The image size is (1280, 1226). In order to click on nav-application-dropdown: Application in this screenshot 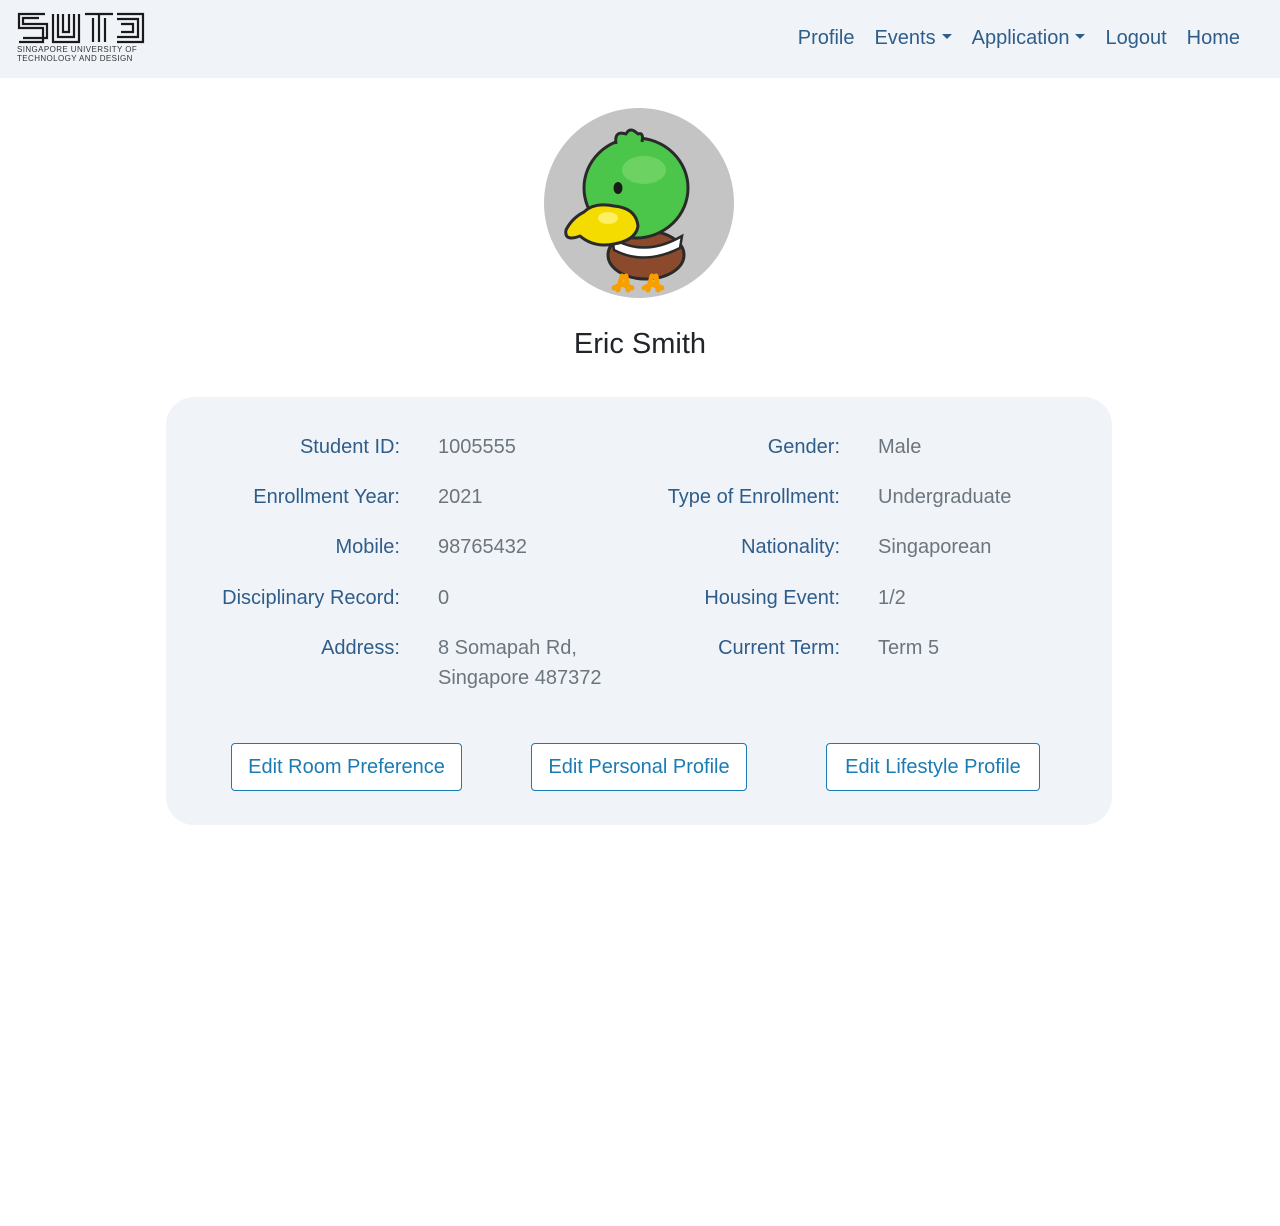, I will do `click(1029, 38)`.